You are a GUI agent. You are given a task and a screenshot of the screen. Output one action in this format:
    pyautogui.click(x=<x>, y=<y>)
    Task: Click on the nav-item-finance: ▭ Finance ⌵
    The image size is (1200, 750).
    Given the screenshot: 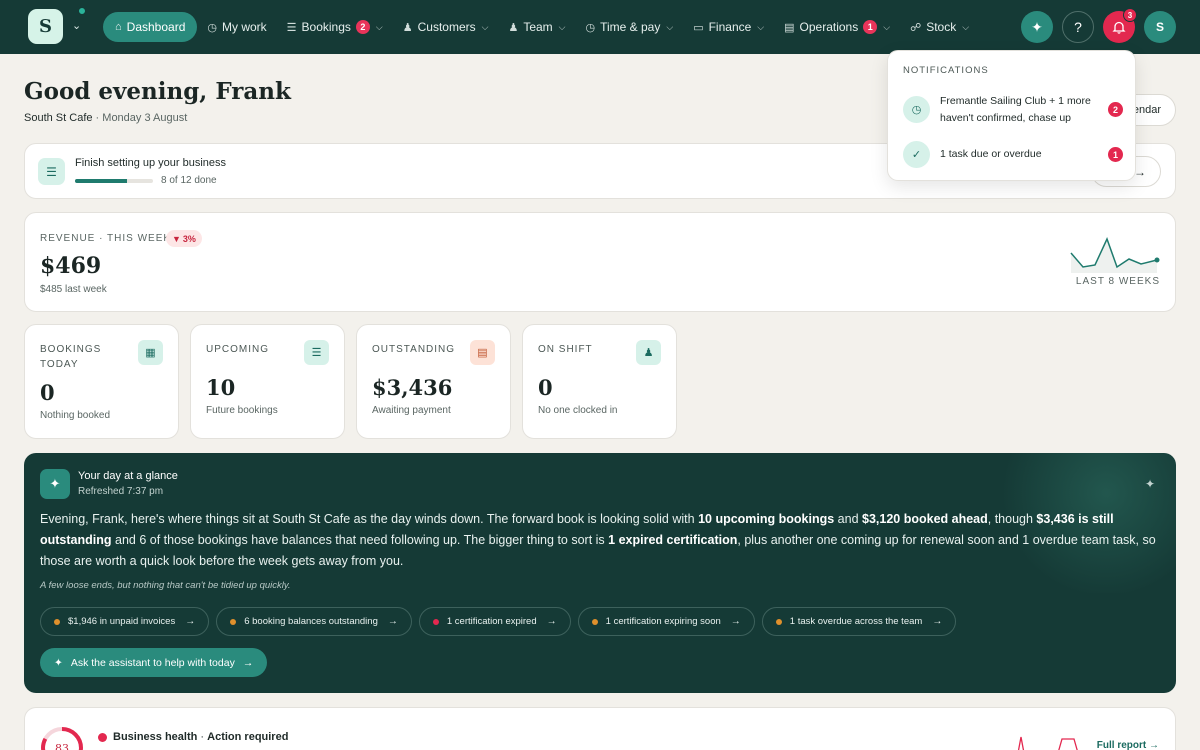 What is the action you would take?
    pyautogui.click(x=728, y=27)
    